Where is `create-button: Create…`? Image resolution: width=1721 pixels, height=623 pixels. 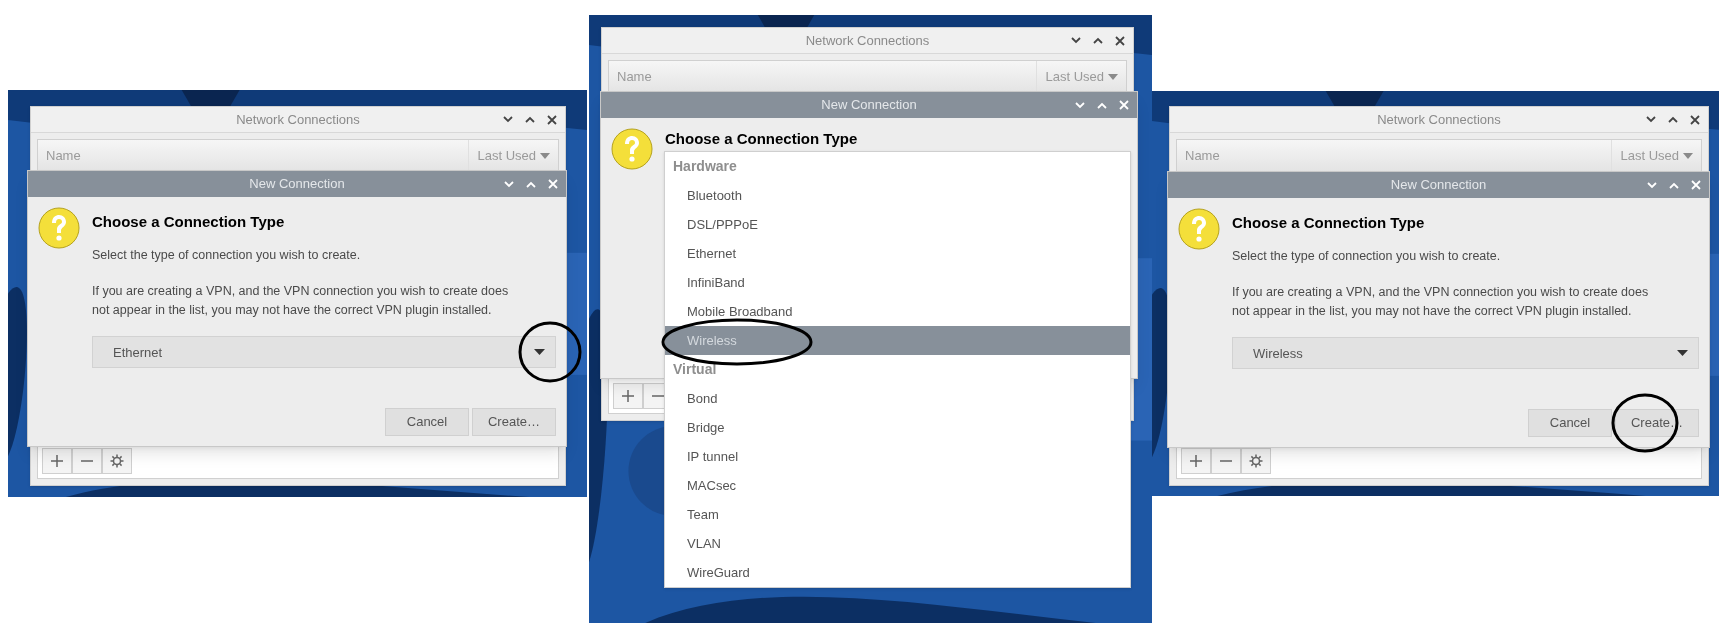
create-button: Create… is located at coordinates (514, 422).